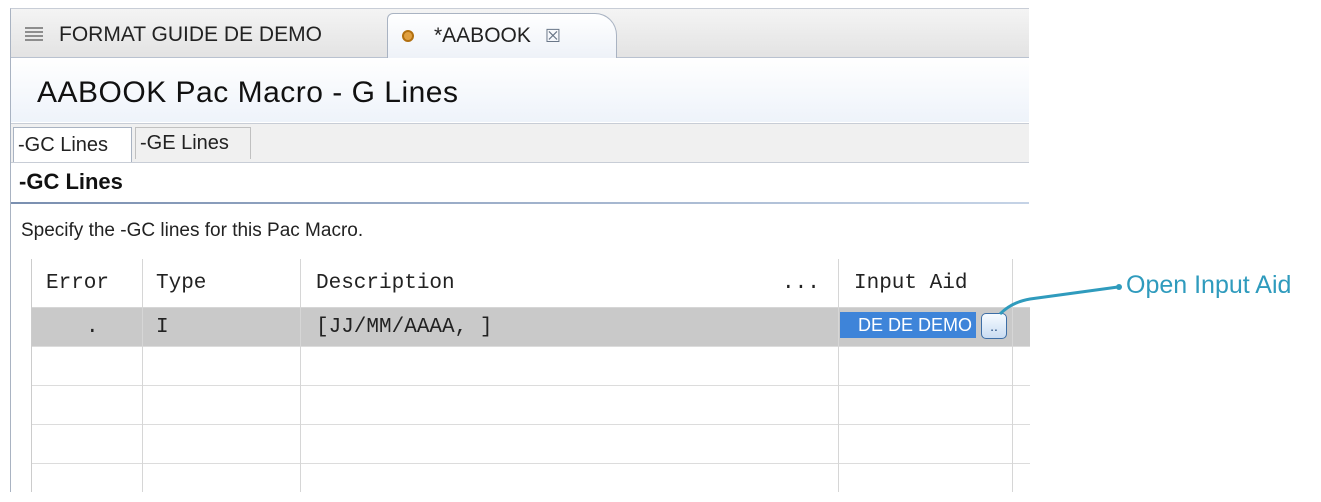  What do you see at coordinates (193, 143) in the screenshot?
I see `tab-ge-lines: -GE Lines` at bounding box center [193, 143].